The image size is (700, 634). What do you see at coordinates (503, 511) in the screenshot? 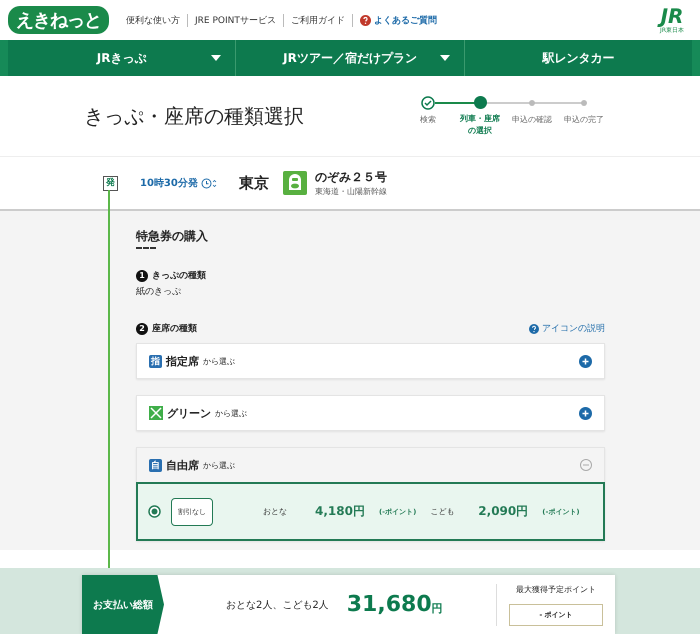
I see `fare-price: 2,090円` at bounding box center [503, 511].